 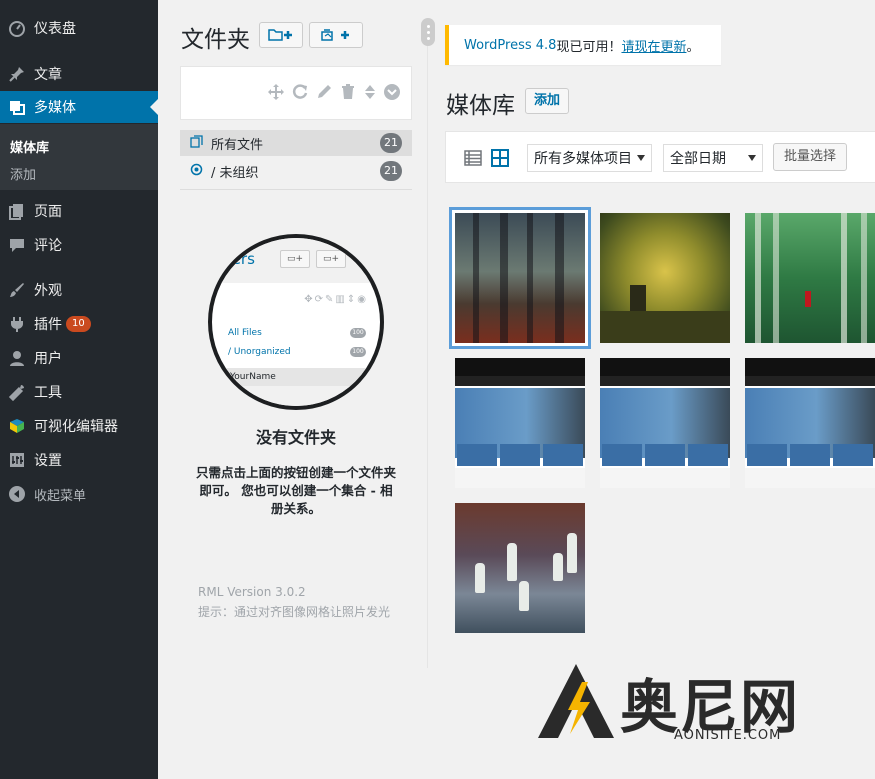 What do you see at coordinates (17, 392) in the screenshot?
I see `wrench-icon` at bounding box center [17, 392].